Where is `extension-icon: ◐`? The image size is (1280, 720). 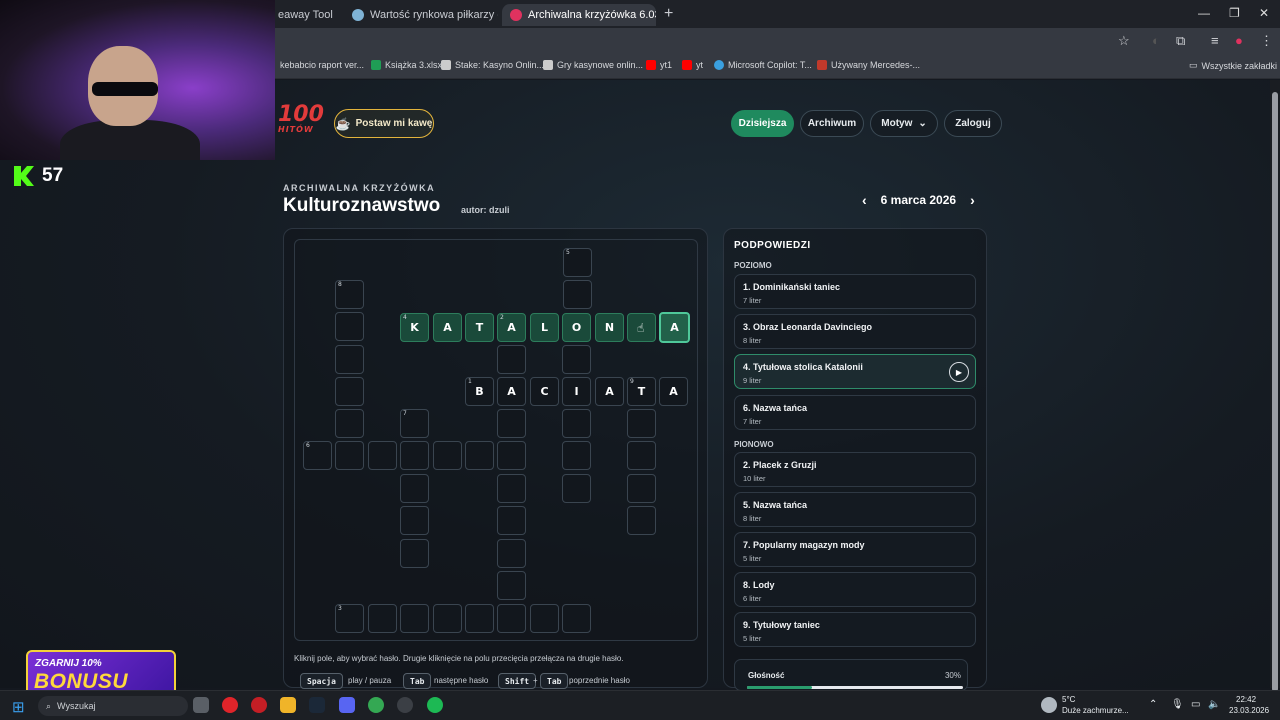
extension-icon: ◐ is located at coordinates (1156, 40).